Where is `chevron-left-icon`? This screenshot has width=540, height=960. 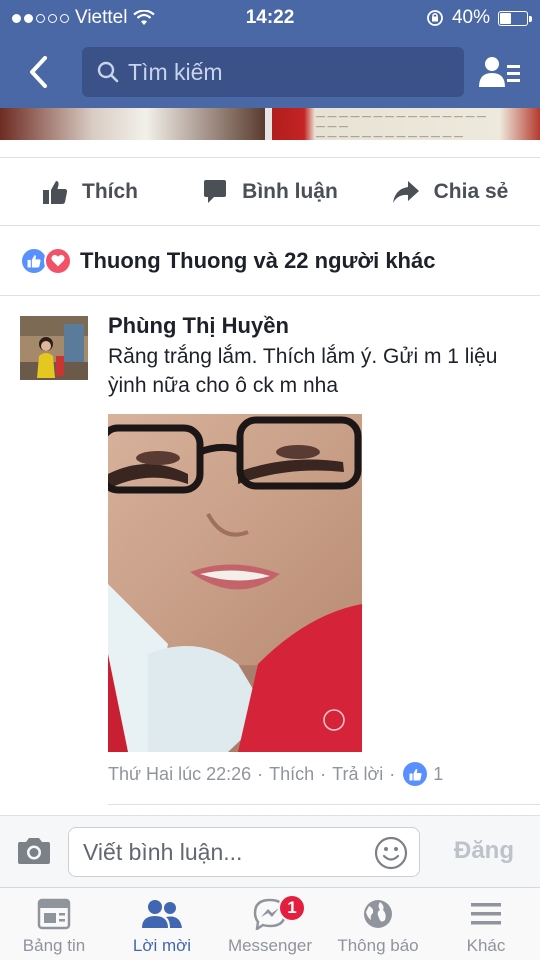
chevron-left-icon is located at coordinates (38, 72).